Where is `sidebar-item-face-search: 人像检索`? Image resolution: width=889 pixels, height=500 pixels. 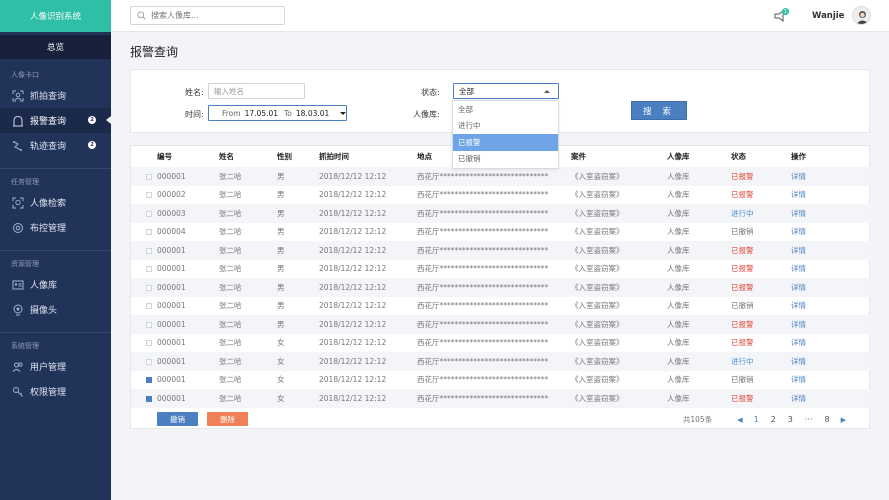 sidebar-item-face-search: 人像检索 is located at coordinates (55, 202).